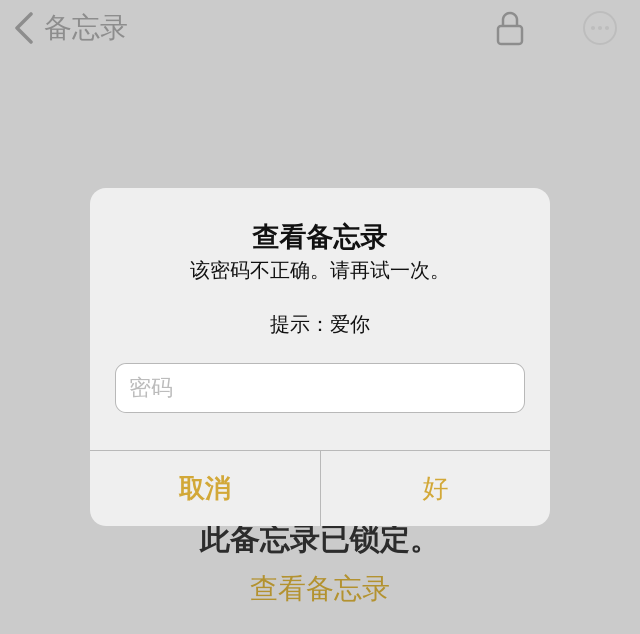  I want to click on lock-icon, so click(510, 28).